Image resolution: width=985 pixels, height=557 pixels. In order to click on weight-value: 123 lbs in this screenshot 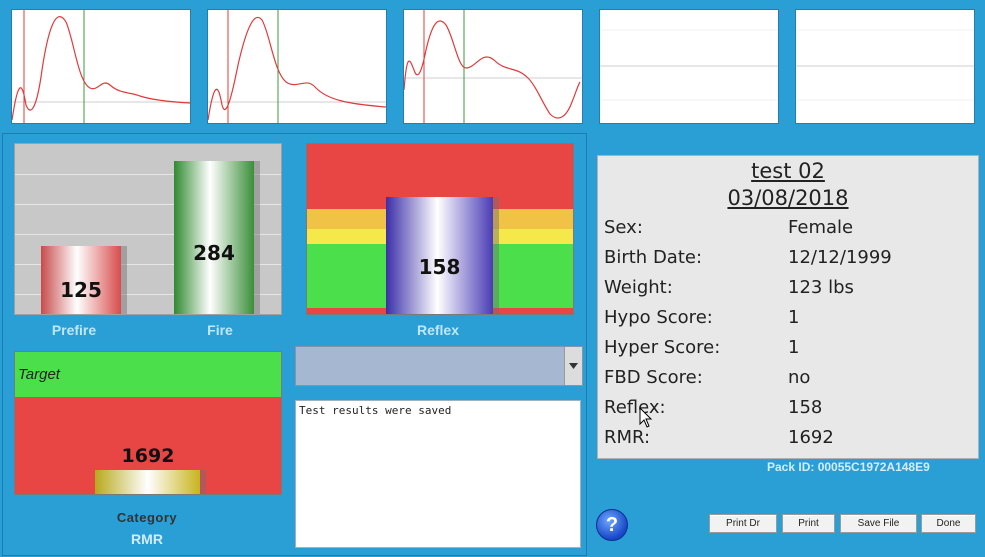, I will do `click(821, 287)`.